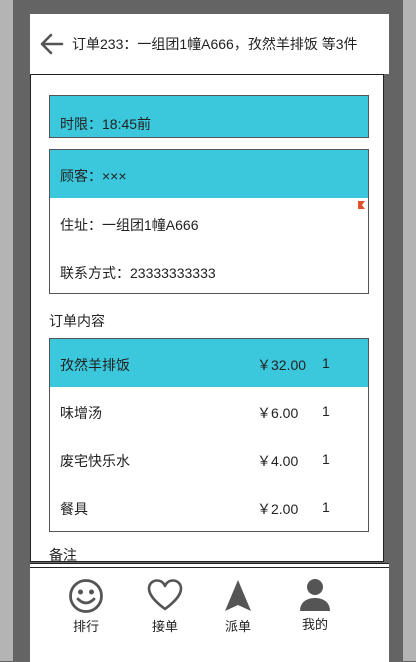 The width and height of the screenshot is (416, 662). Describe the element at coordinates (6, 330) in the screenshot. I see `left-frame` at that location.